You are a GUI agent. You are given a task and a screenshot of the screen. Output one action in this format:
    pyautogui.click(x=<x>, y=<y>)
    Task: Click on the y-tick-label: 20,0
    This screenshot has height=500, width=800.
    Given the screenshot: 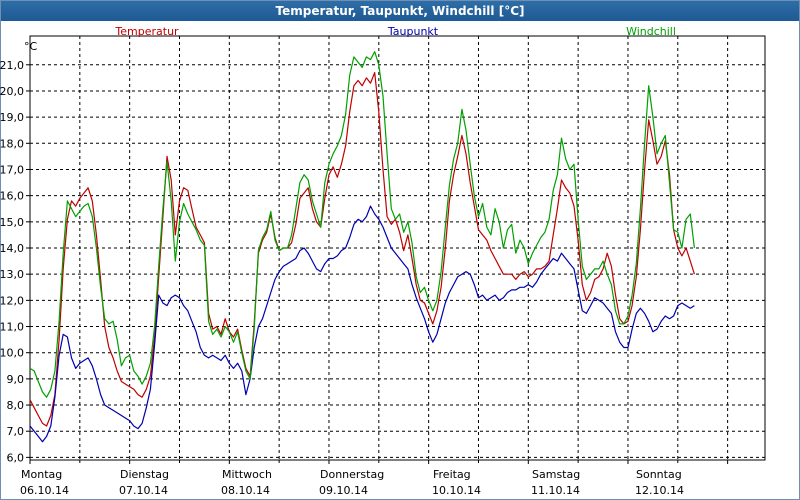 What is the action you would take?
    pyautogui.click(x=12, y=91)
    